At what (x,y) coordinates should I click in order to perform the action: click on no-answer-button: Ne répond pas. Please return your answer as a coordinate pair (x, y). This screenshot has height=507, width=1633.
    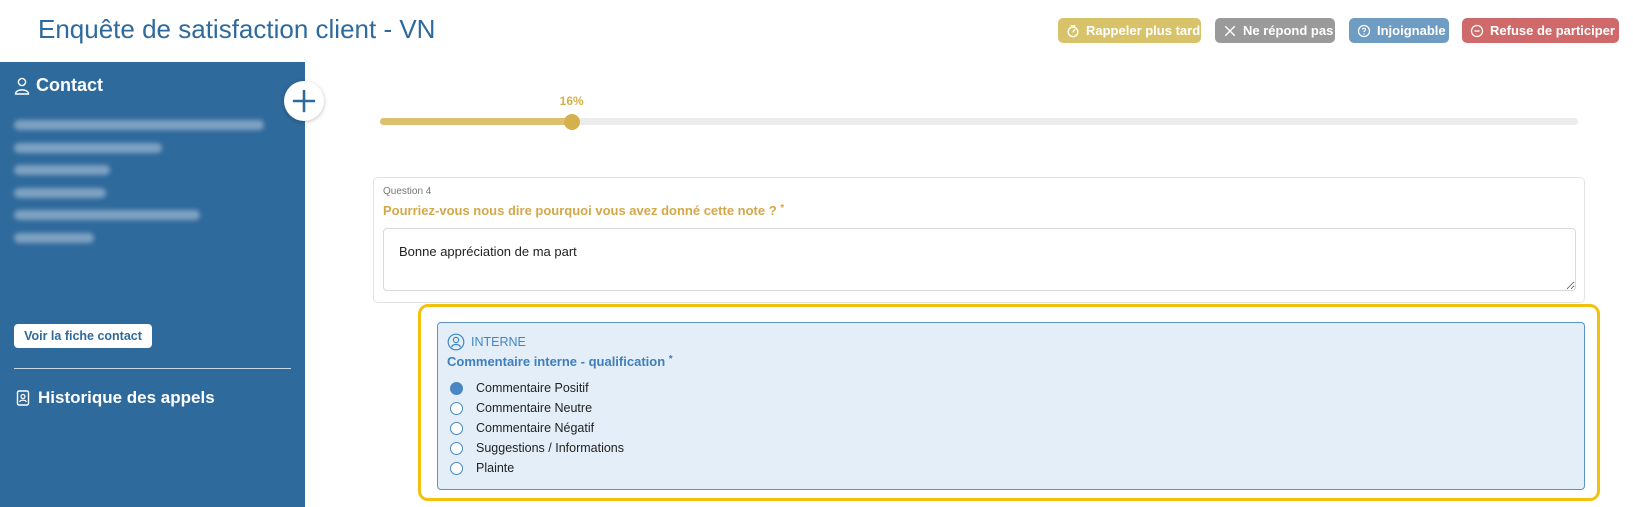
    Looking at the image, I should click on (1275, 30).